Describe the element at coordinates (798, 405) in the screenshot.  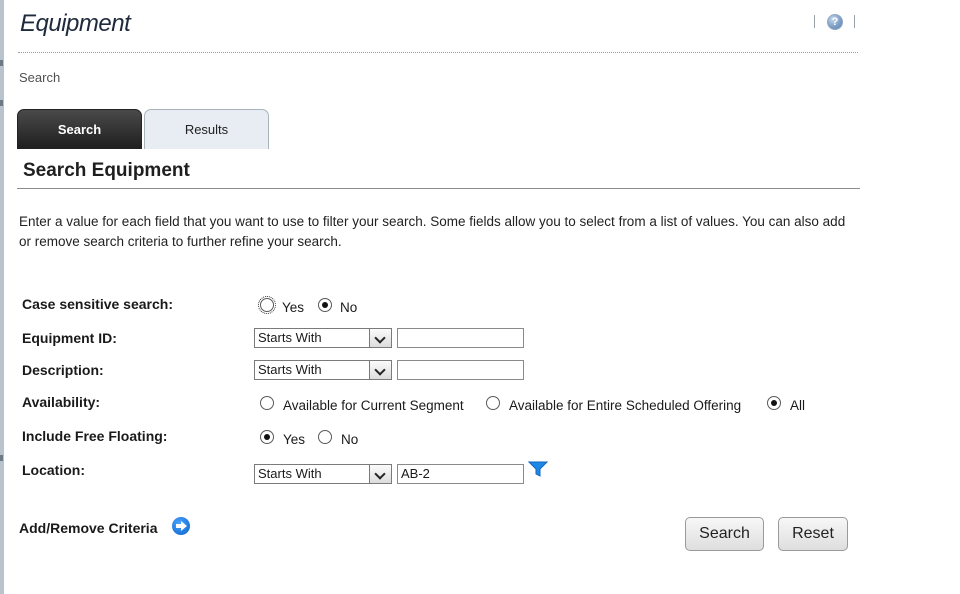
I see `availability-all-label: All` at that location.